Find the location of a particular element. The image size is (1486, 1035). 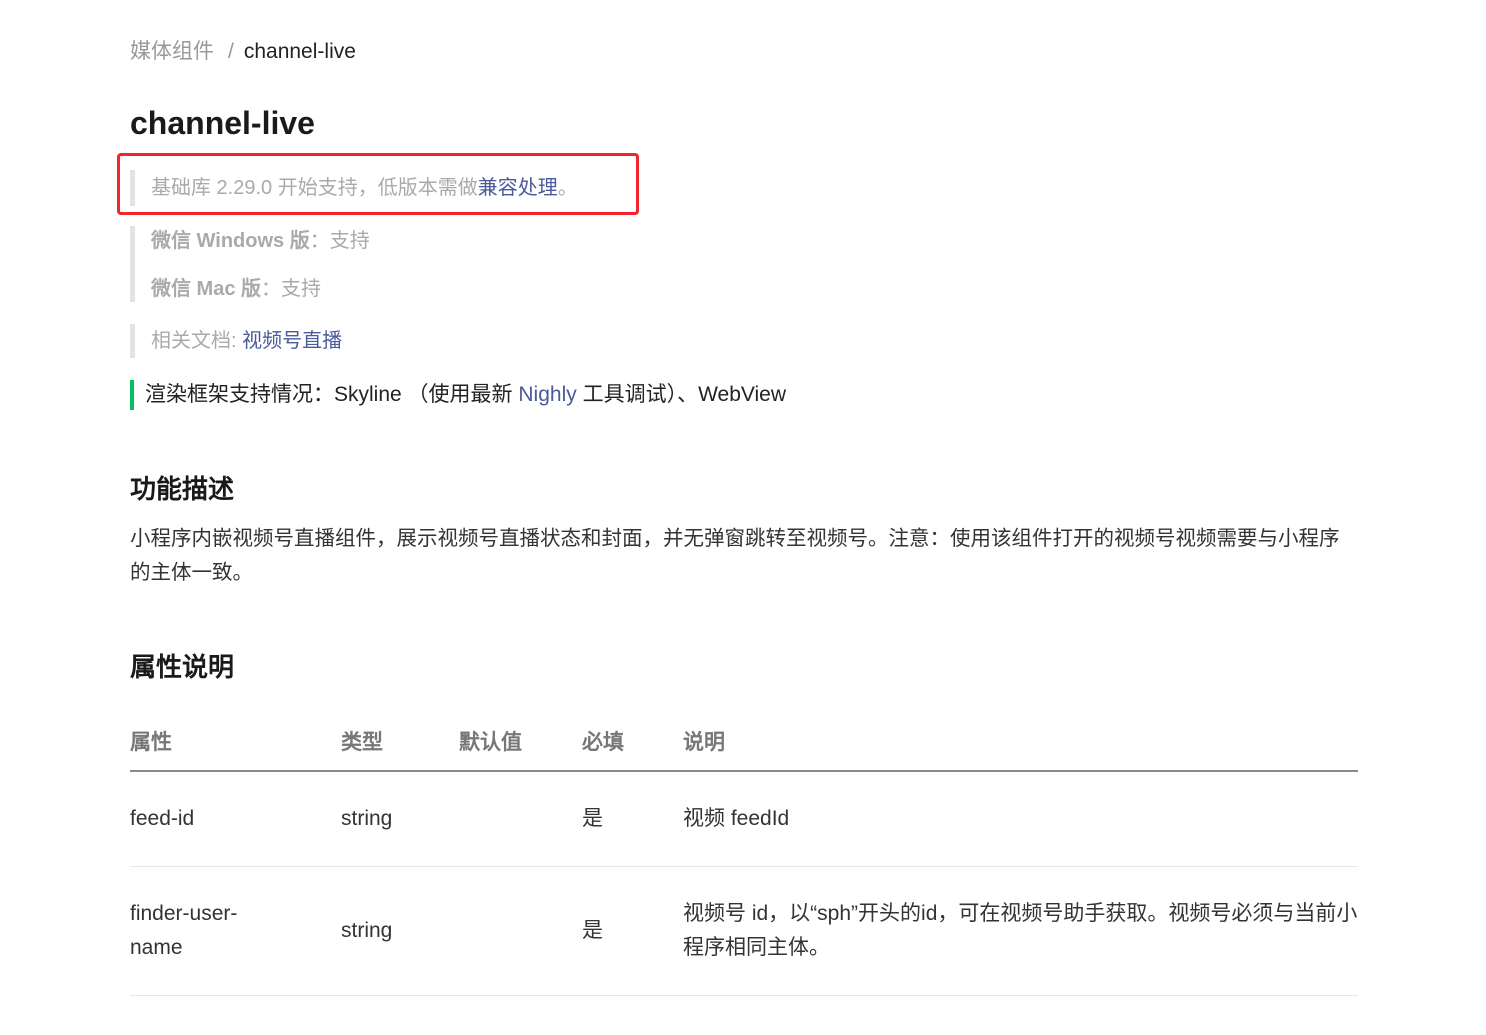

platform-label: 微信 Mac 版 is located at coordinates (206, 289).